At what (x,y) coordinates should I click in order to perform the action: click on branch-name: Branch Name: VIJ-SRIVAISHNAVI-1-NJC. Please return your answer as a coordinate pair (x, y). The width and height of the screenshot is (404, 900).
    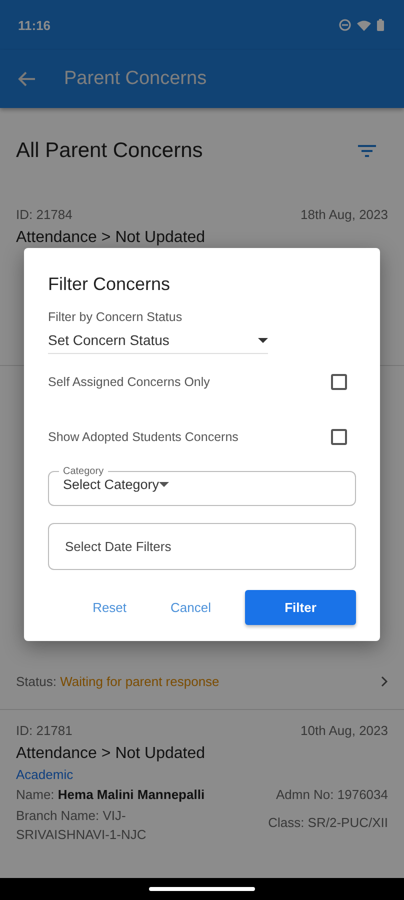
    Looking at the image, I should click on (82, 825).